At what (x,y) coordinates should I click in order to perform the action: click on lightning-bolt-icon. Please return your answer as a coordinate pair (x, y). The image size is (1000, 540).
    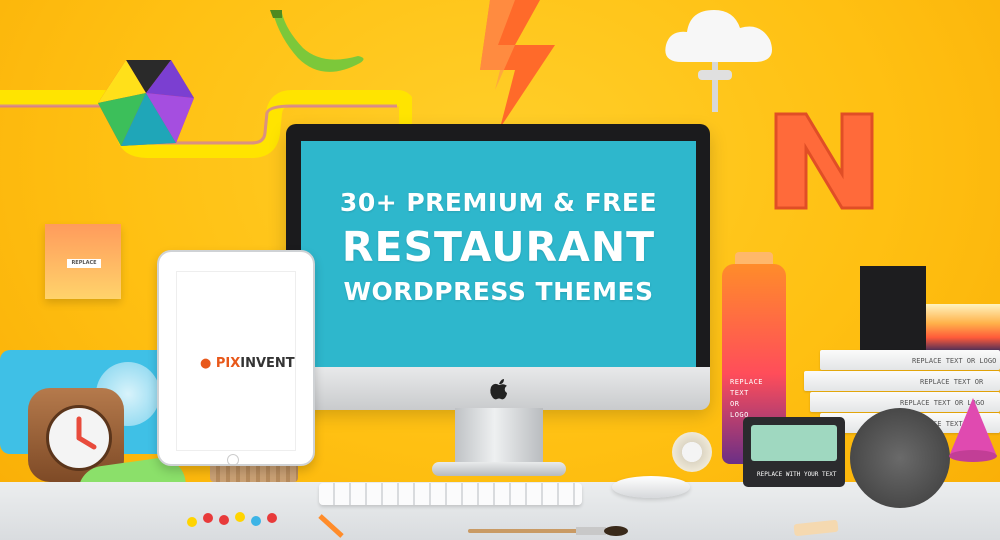
    Looking at the image, I should click on (517, 64).